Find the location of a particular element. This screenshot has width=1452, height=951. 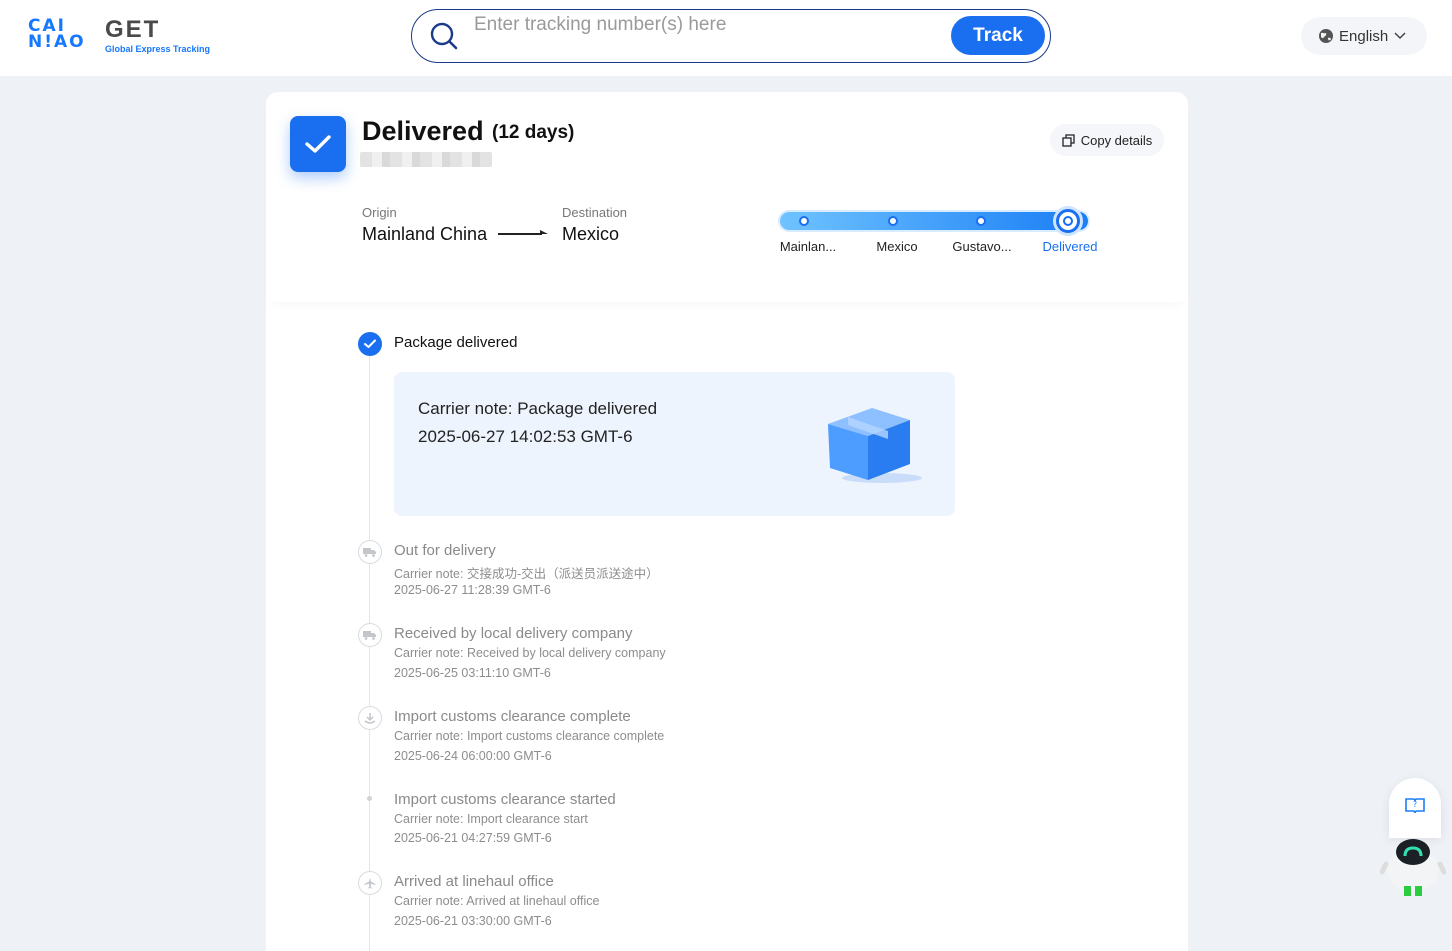

latest-event-time: 2025-06-27 14:02:53 GMT-6 is located at coordinates (525, 436).